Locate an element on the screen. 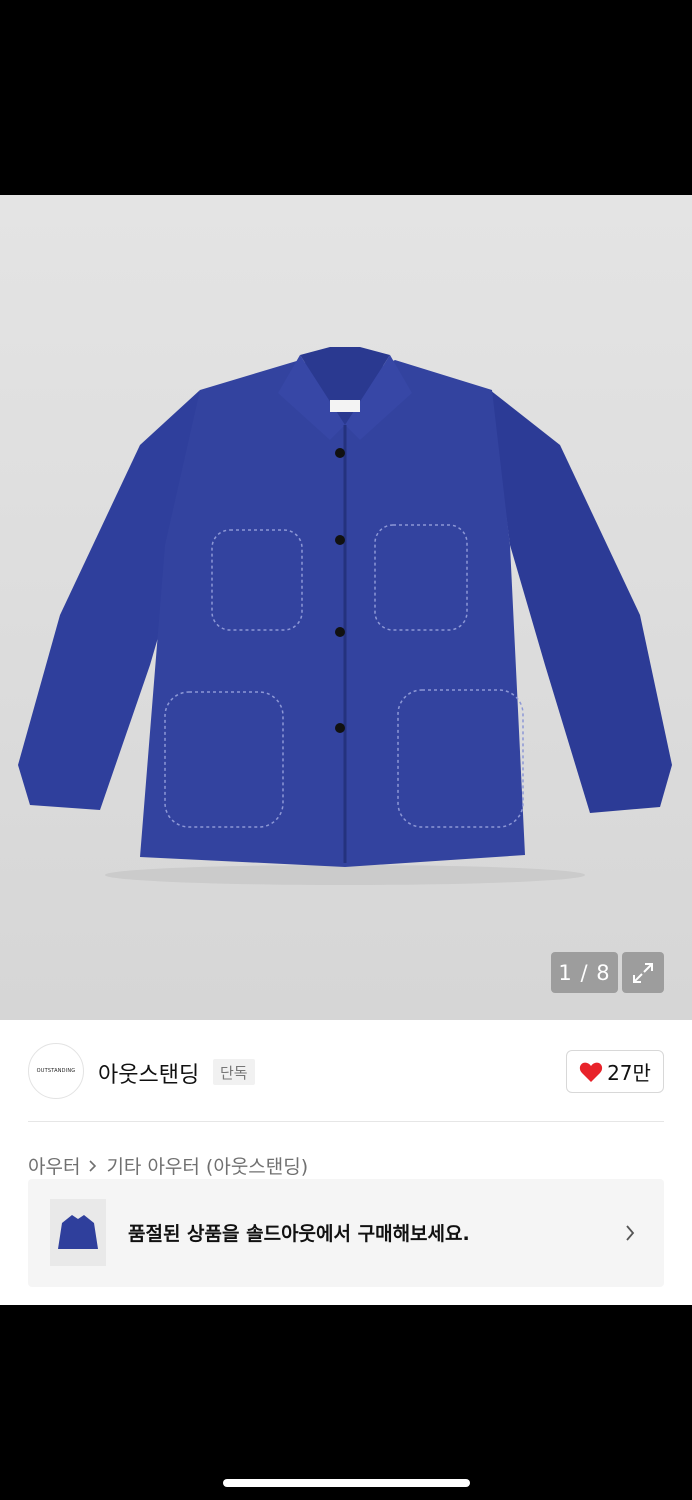 The image size is (692, 1500). expand-icon is located at coordinates (643, 972).